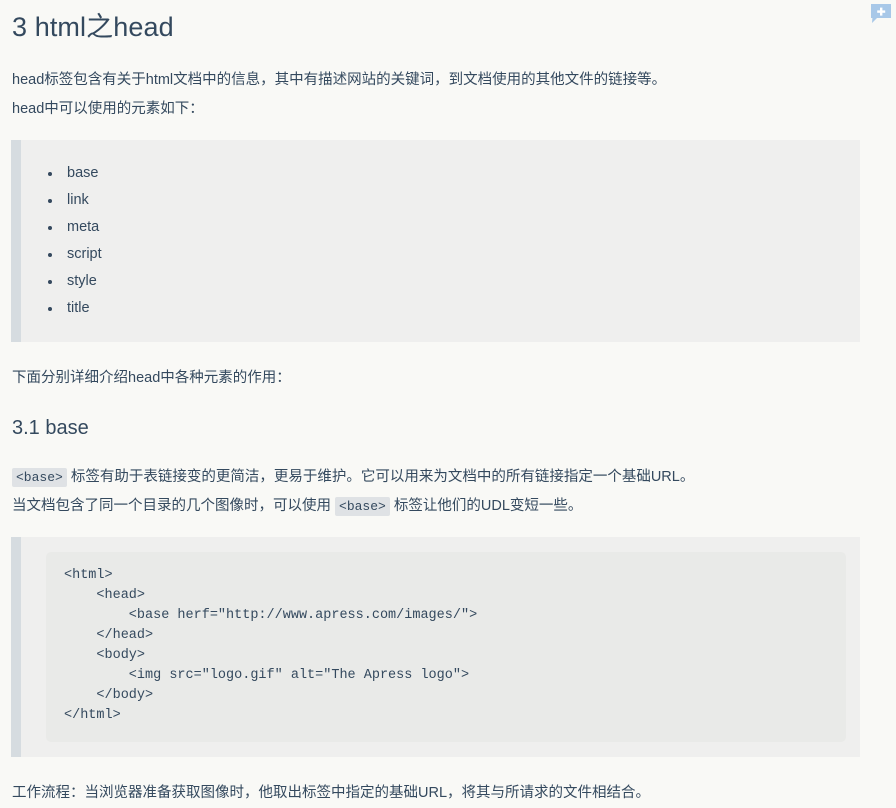  Describe the element at coordinates (50, 428) in the screenshot. I see `section-heading-base: 3.1 base` at that location.